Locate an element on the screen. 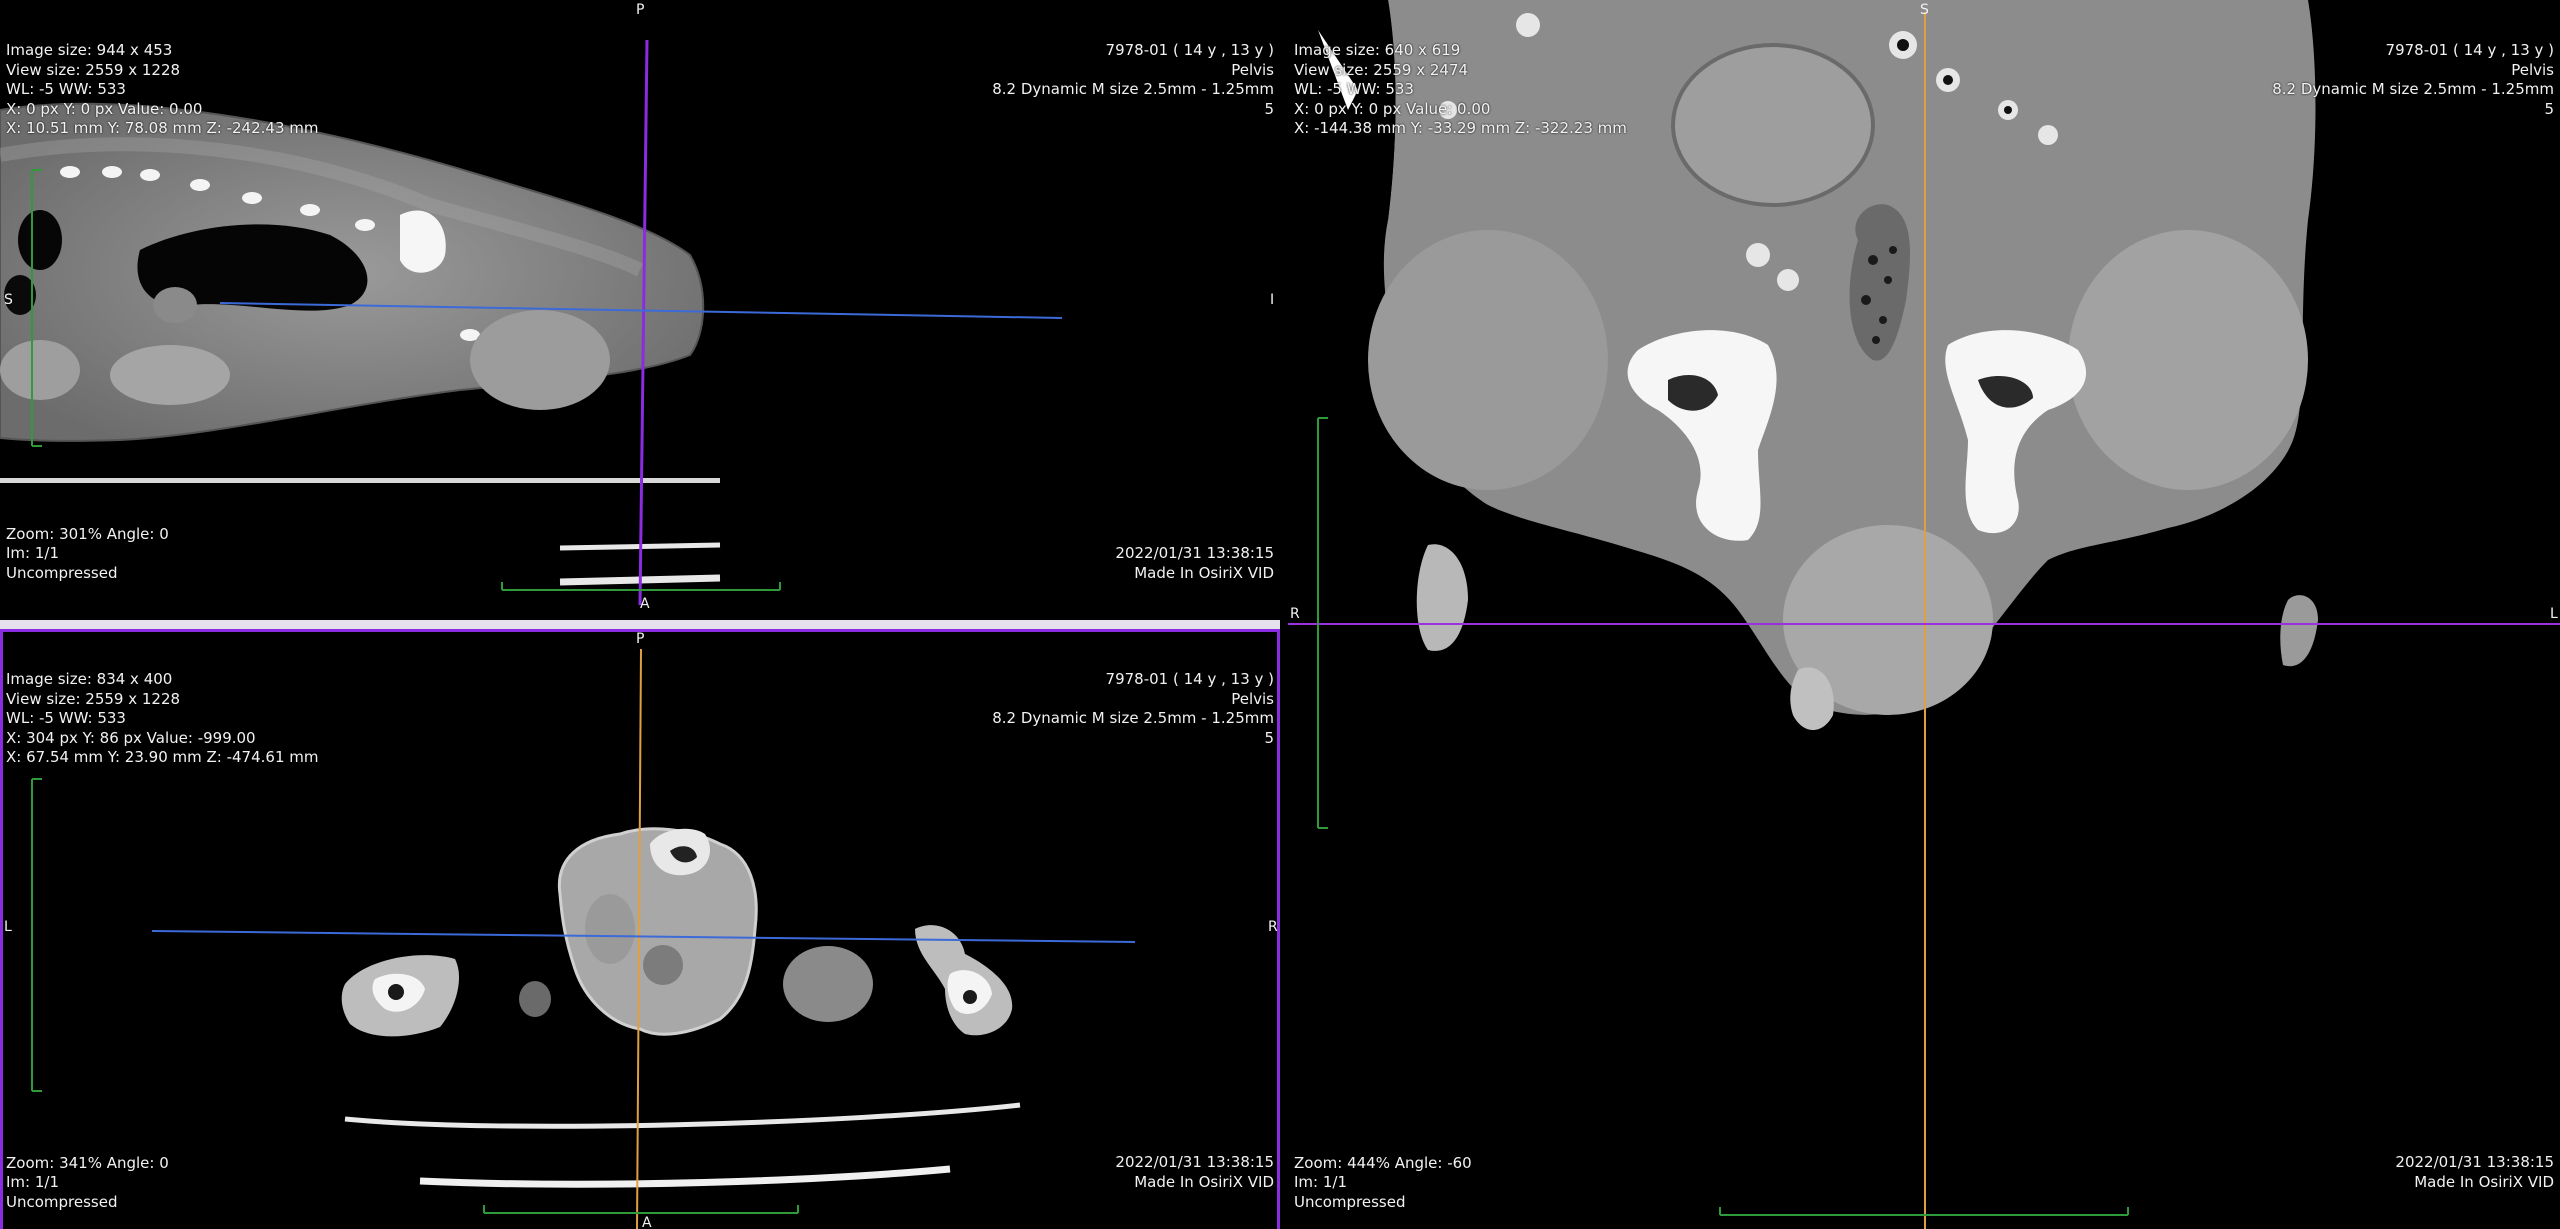  axial-orient-bottom: A is located at coordinates (647, 1222).